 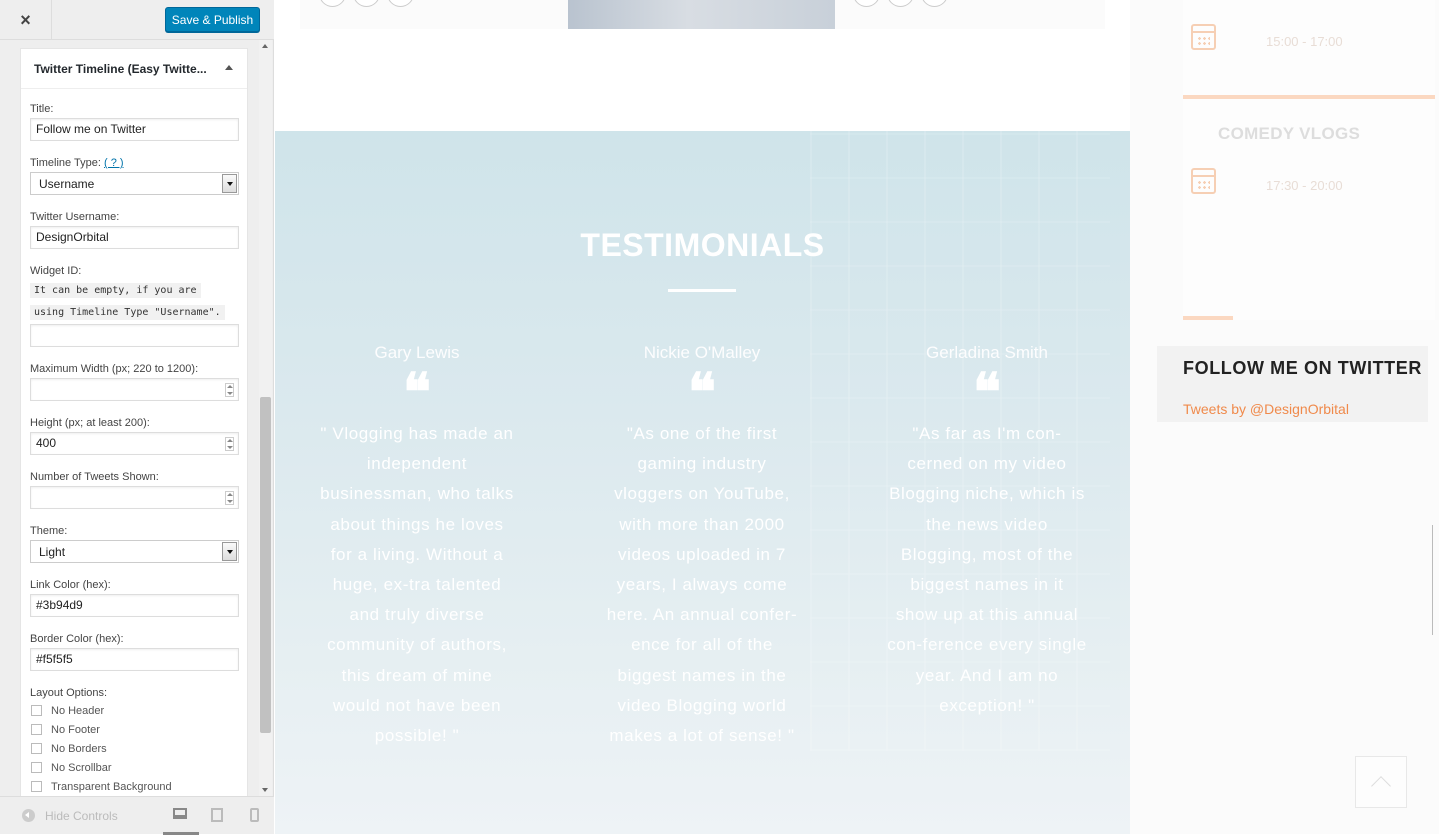 I want to click on max-width-label: Maximum Width (px; 220 to 1200):, so click(x=114, y=369).